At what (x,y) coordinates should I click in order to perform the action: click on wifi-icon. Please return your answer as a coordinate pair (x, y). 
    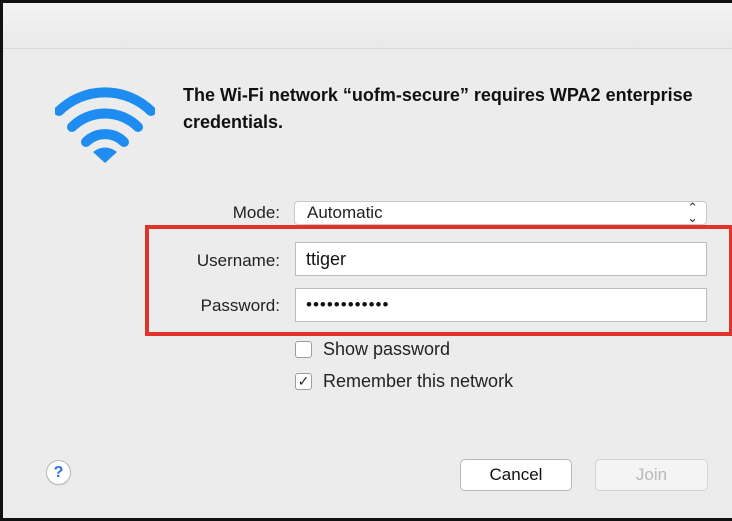
    Looking at the image, I should click on (105, 125).